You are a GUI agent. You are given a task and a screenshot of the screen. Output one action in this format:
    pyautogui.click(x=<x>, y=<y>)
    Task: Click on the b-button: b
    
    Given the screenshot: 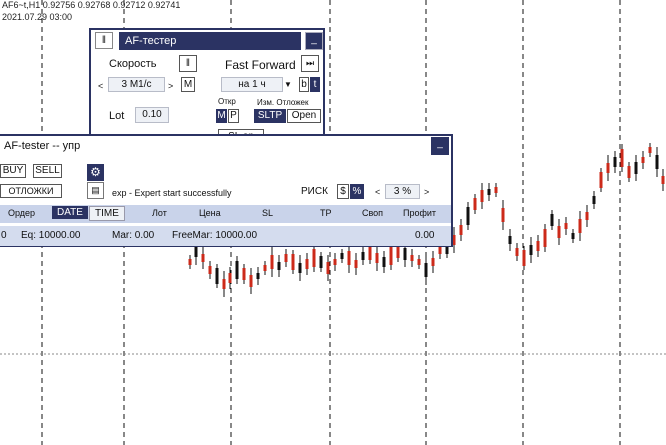 What is the action you would take?
    pyautogui.click(x=304, y=84)
    